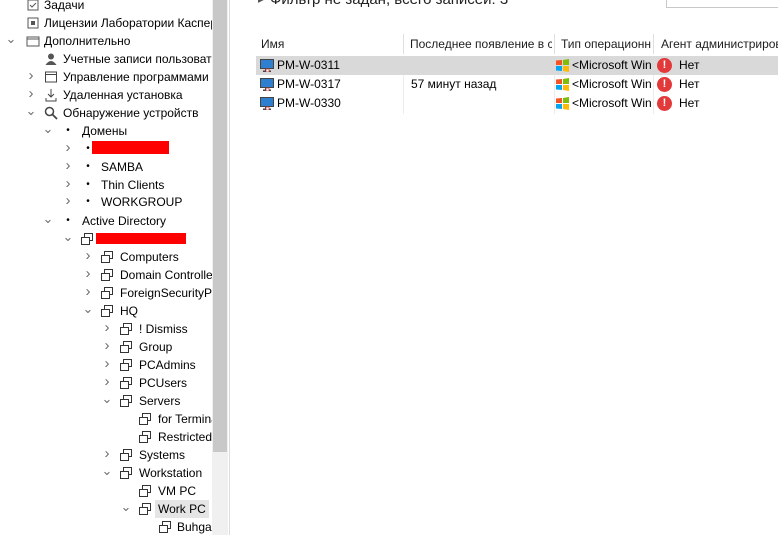 The image size is (778, 535). I want to click on tree-scrollbar-thumb, so click(220, 226).